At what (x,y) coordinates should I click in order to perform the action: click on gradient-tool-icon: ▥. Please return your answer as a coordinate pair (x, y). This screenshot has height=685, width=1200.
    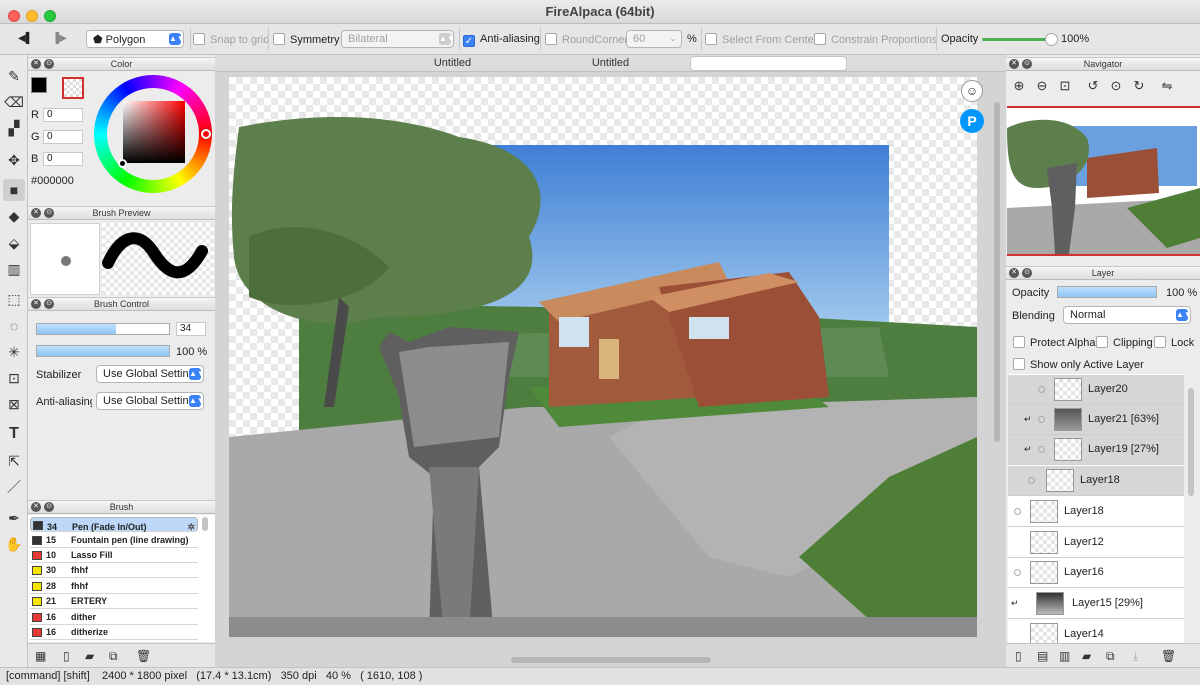
    Looking at the image, I should click on (14, 269).